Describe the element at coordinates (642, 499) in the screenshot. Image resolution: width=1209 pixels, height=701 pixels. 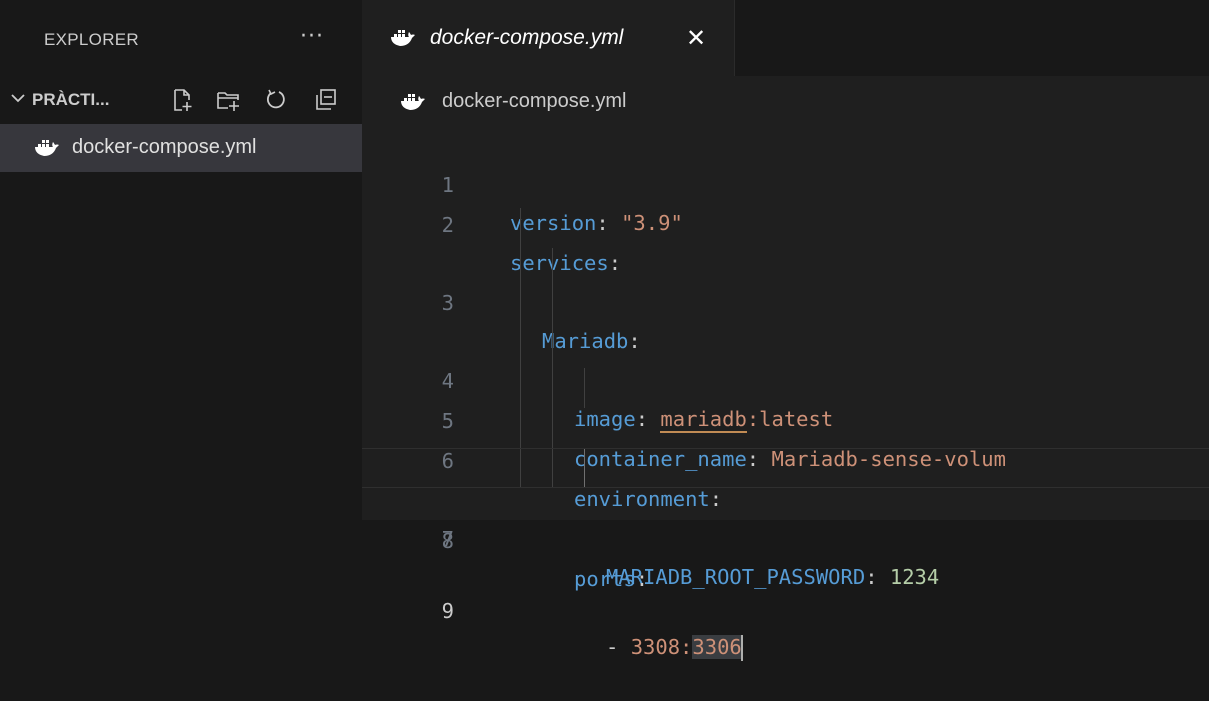
I see `yaml-key: environment` at that location.